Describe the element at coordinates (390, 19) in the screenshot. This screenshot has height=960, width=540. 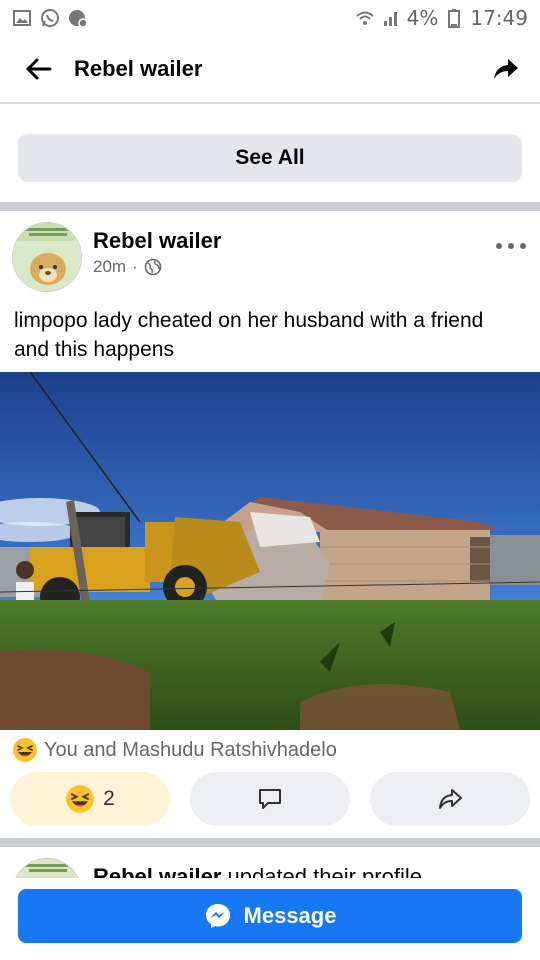
I see `signal-icon` at that location.